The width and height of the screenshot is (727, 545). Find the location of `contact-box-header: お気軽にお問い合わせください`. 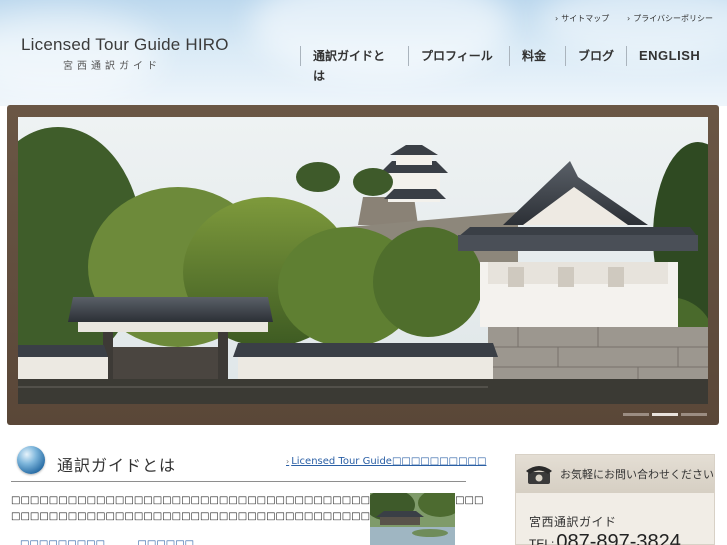

contact-box-header: お気軽にお問い合わせください is located at coordinates (615, 474).